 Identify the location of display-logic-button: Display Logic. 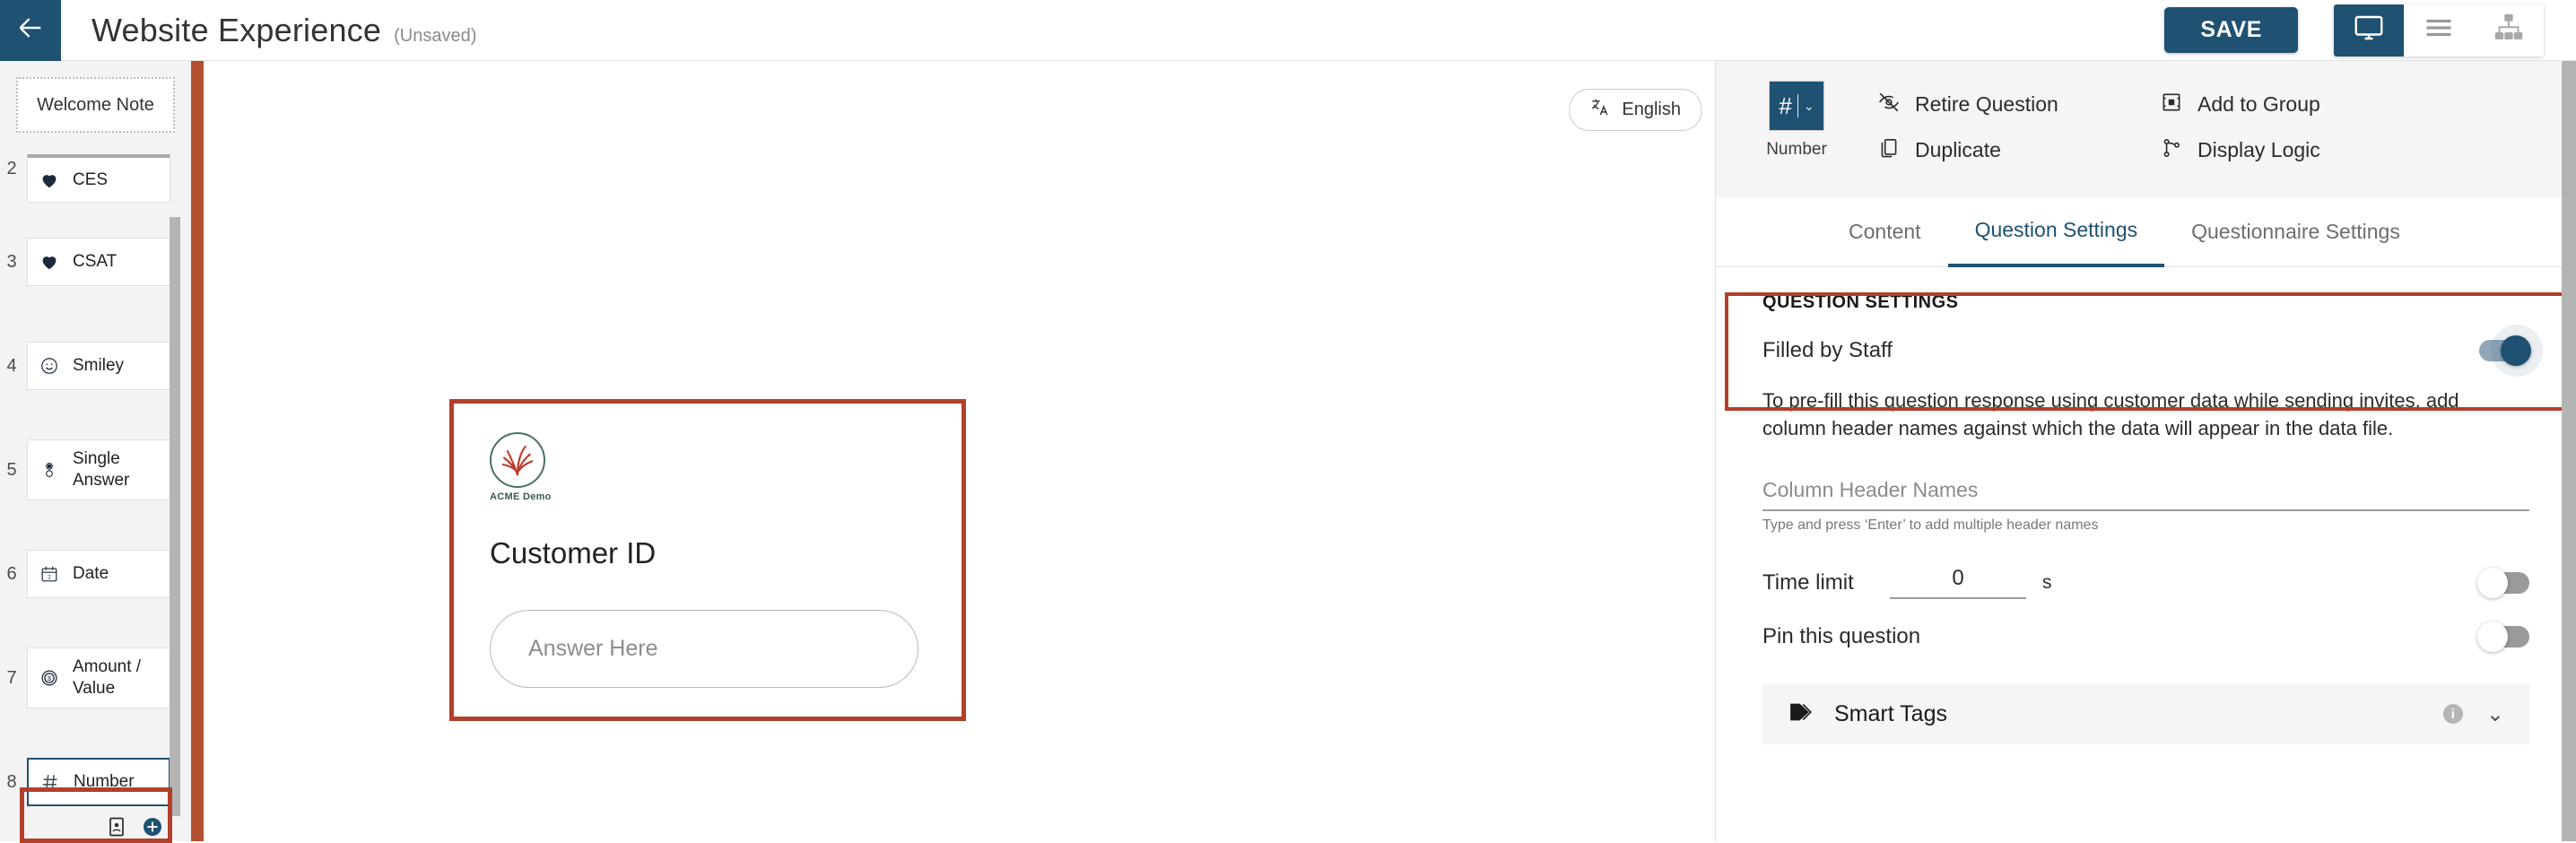
(2240, 150).